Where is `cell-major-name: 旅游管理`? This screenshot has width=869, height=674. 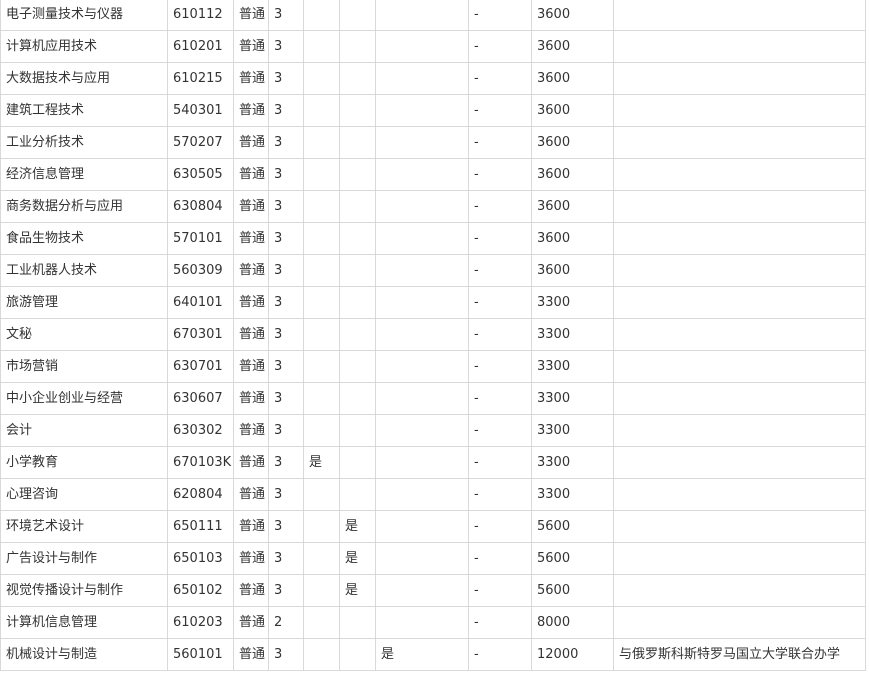 cell-major-name: 旅游管理 is located at coordinates (84, 302).